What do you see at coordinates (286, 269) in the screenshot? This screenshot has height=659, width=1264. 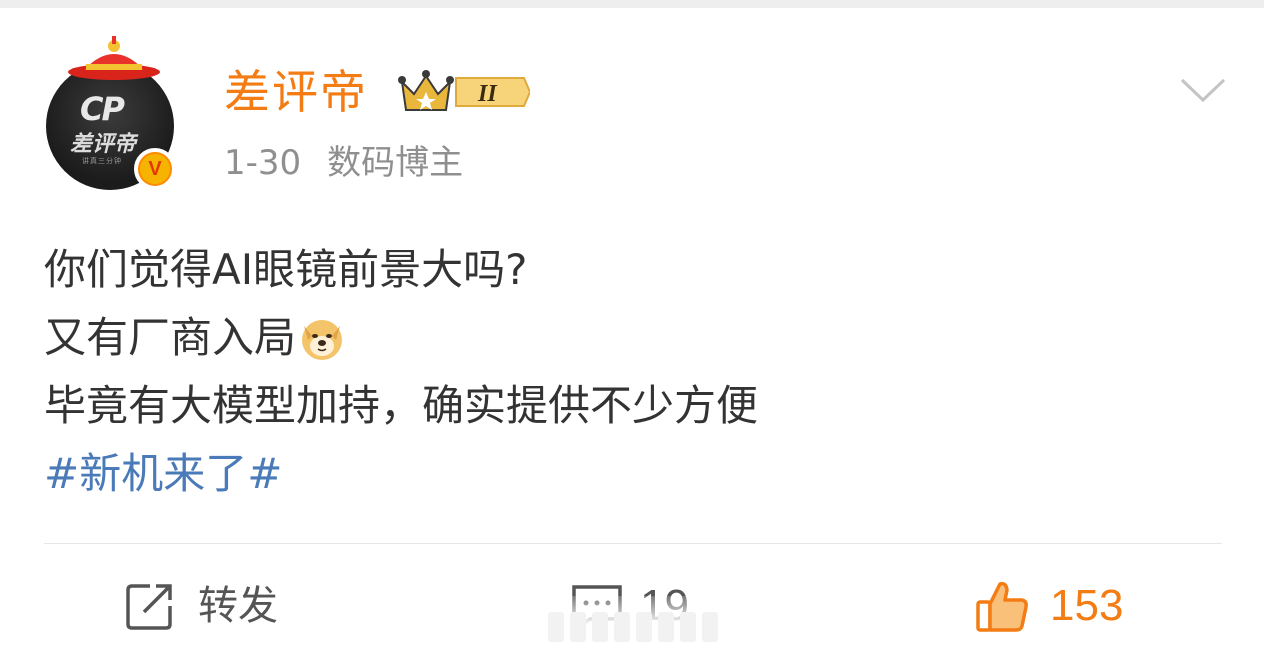 I see `content-text-1: 你们觉得AI眼镜前景大吗?` at bounding box center [286, 269].